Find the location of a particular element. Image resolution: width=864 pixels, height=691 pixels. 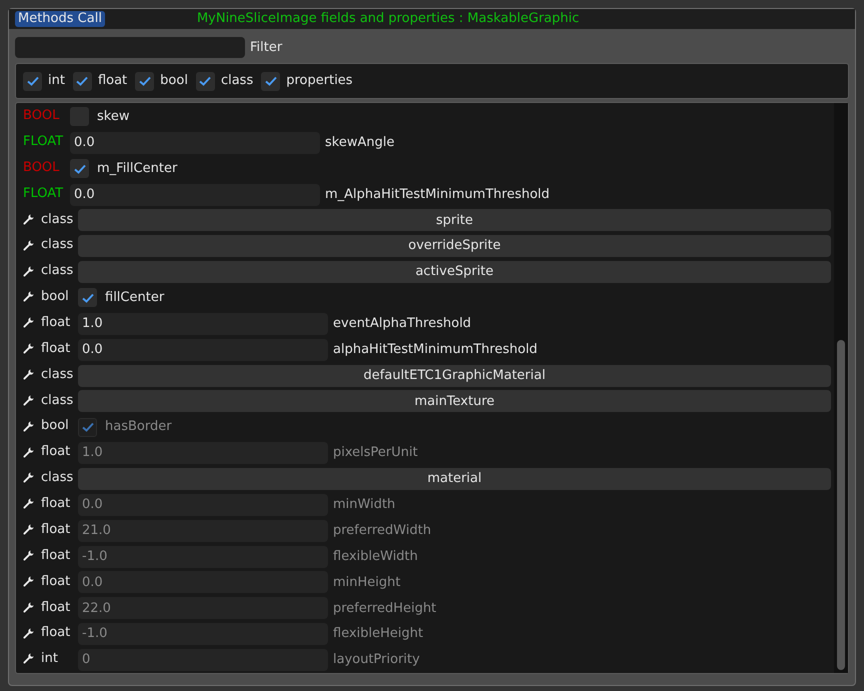

field-name: m_FillCenter is located at coordinates (137, 169).